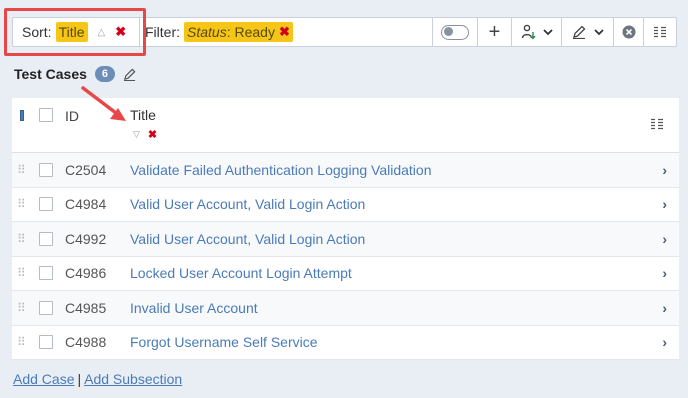 The height and width of the screenshot is (398, 688). Describe the element at coordinates (86, 273) in the screenshot. I see `case-id: C4986` at that location.